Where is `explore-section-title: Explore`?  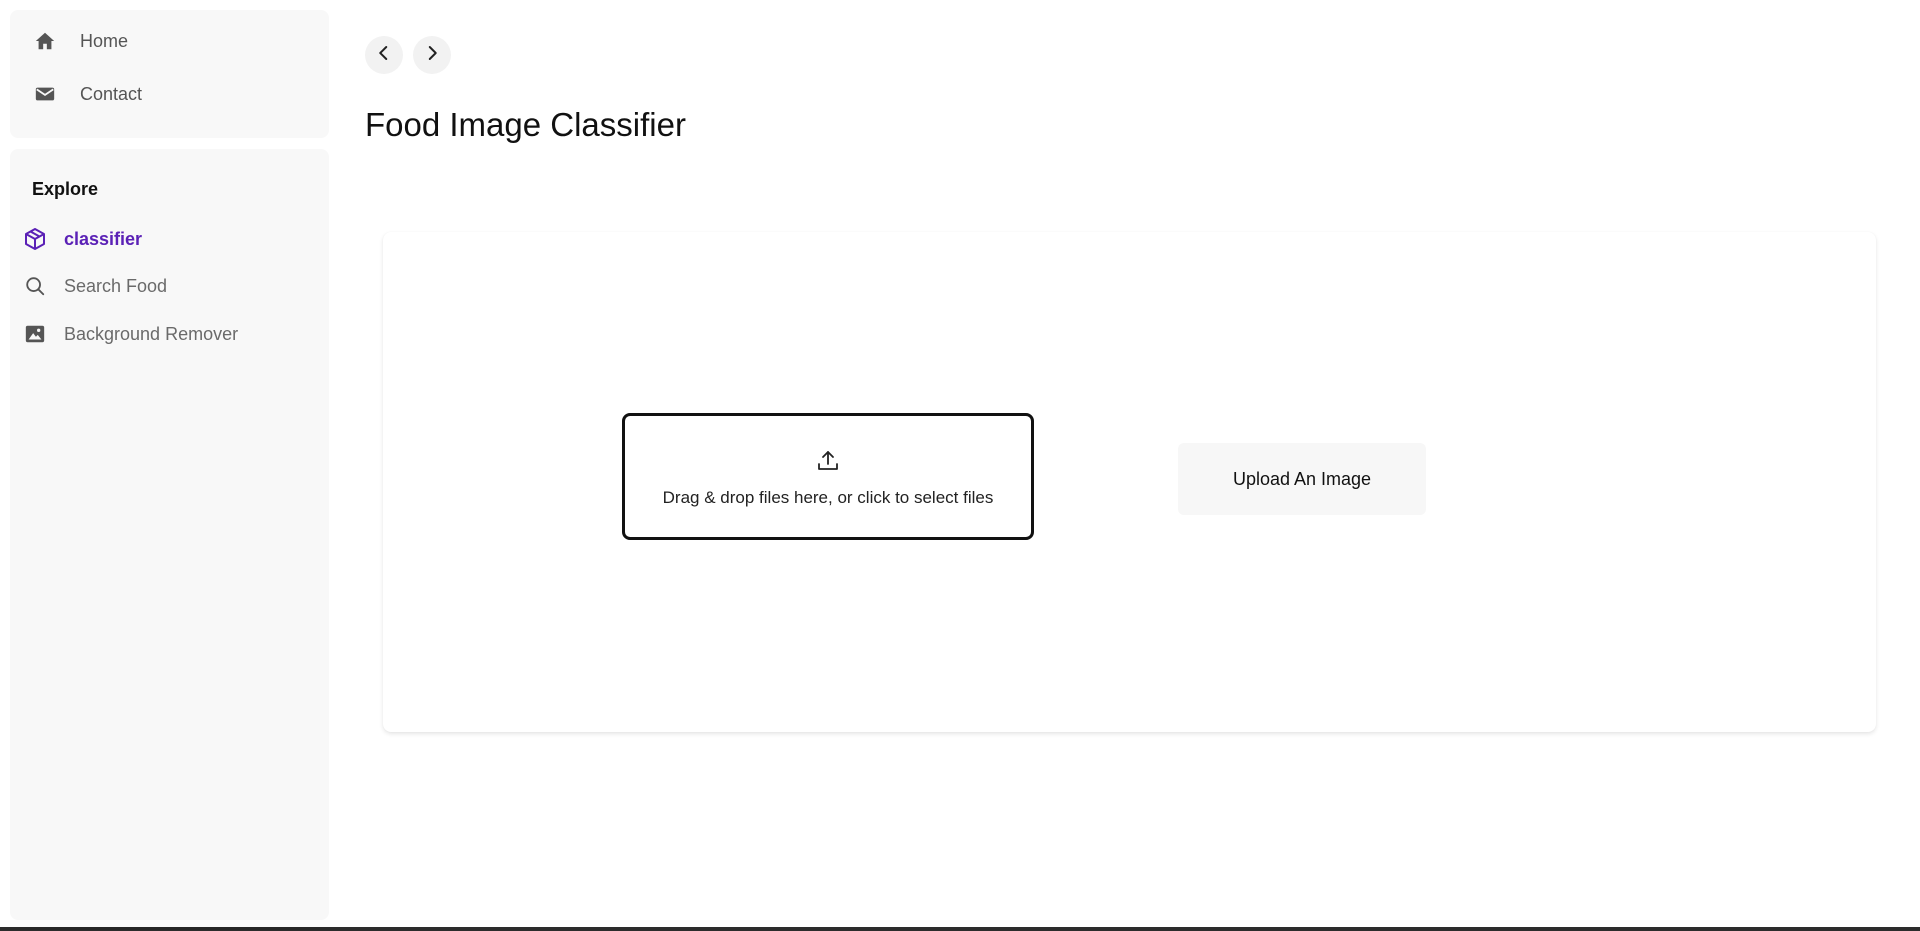
explore-section-title: Explore is located at coordinates (65, 189).